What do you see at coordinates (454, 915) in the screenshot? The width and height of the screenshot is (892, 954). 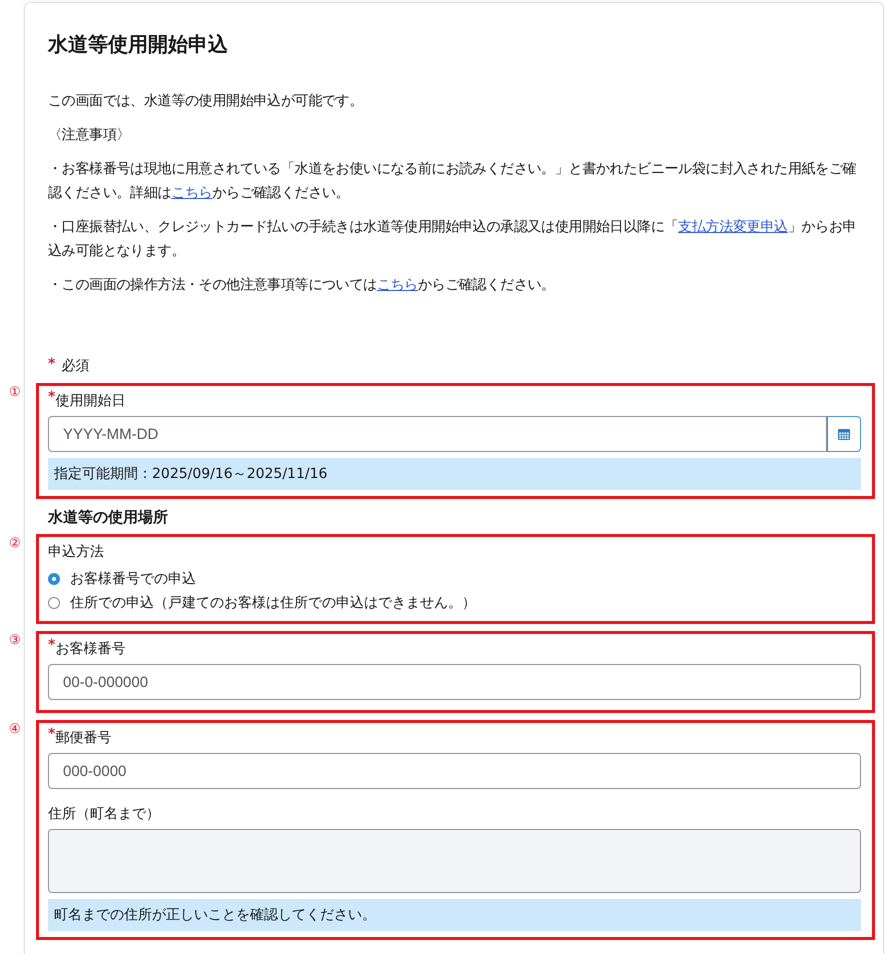 I see `info-note: 町名までの住所が正しいことを確認してください。` at bounding box center [454, 915].